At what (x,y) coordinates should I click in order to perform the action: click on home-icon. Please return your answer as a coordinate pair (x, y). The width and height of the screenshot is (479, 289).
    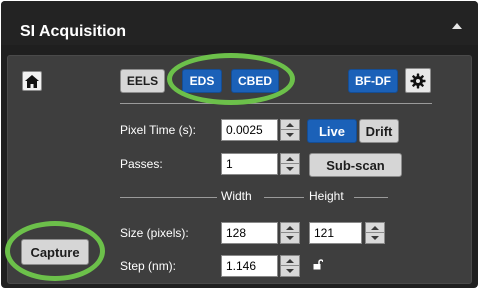
    Looking at the image, I should click on (32, 81).